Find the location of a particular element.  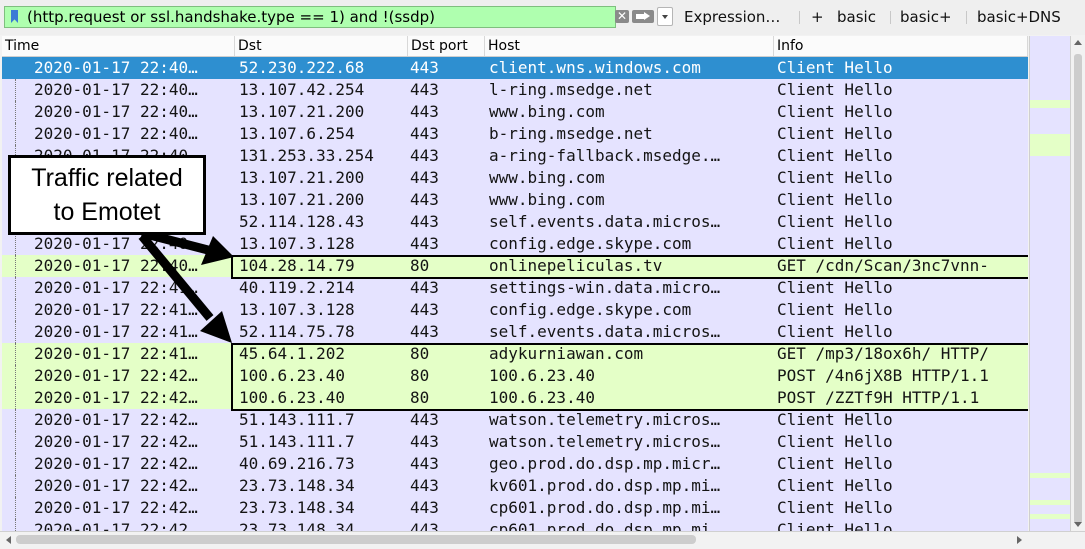

packet-minimap is located at coordinates (1050, 283).